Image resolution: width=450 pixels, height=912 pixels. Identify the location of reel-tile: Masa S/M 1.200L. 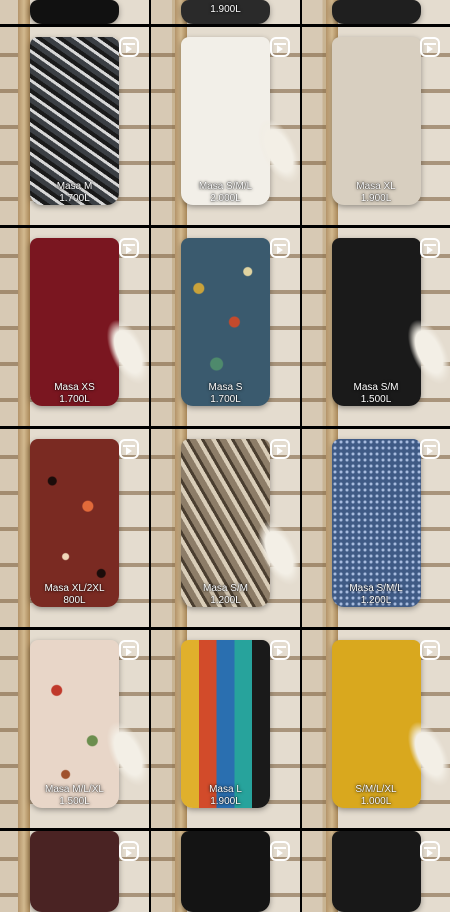
(225, 528).